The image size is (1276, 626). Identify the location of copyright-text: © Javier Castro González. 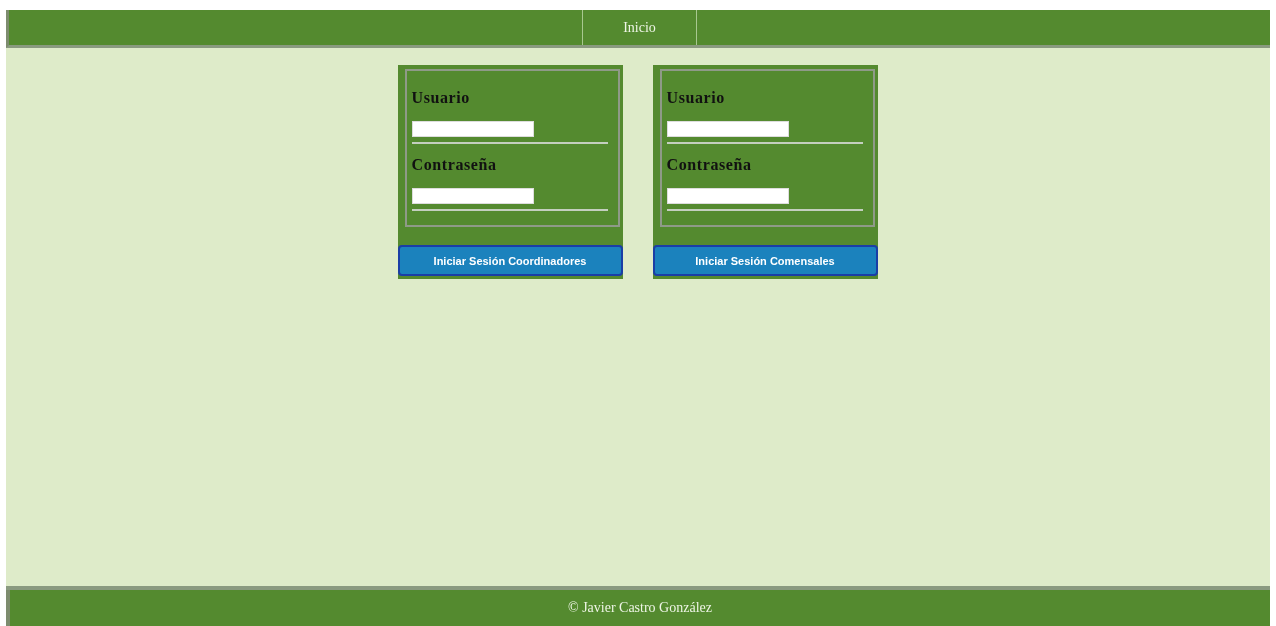
(640, 608).